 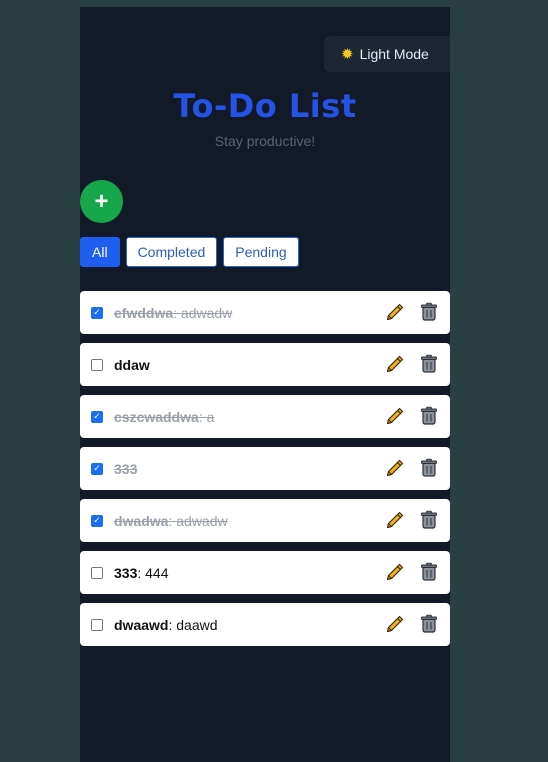 What do you see at coordinates (347, 54) in the screenshot?
I see `sun-icon: ✹` at bounding box center [347, 54].